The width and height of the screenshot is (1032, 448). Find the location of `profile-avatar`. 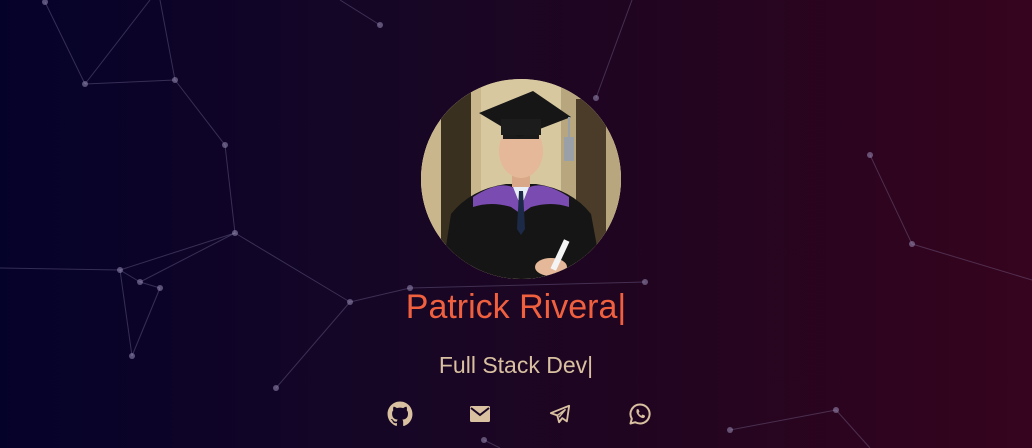

profile-avatar is located at coordinates (521, 179).